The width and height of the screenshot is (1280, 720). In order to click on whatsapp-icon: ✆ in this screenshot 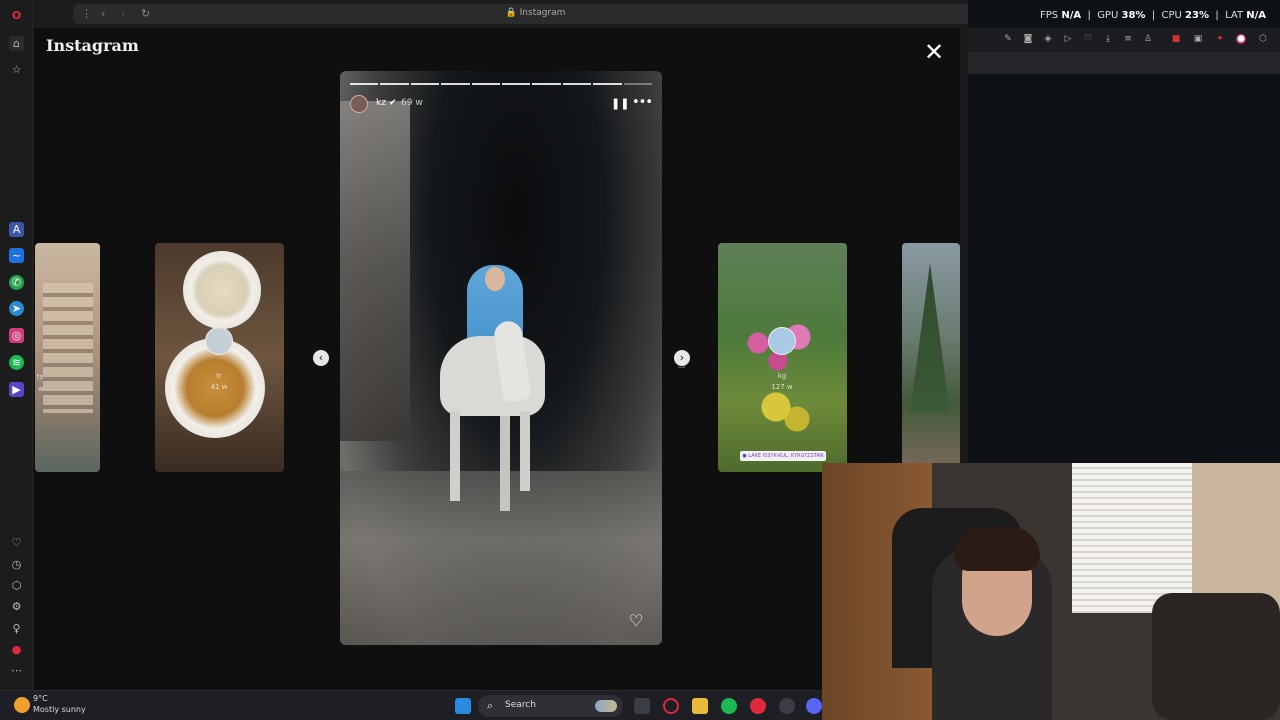, I will do `click(16, 282)`.